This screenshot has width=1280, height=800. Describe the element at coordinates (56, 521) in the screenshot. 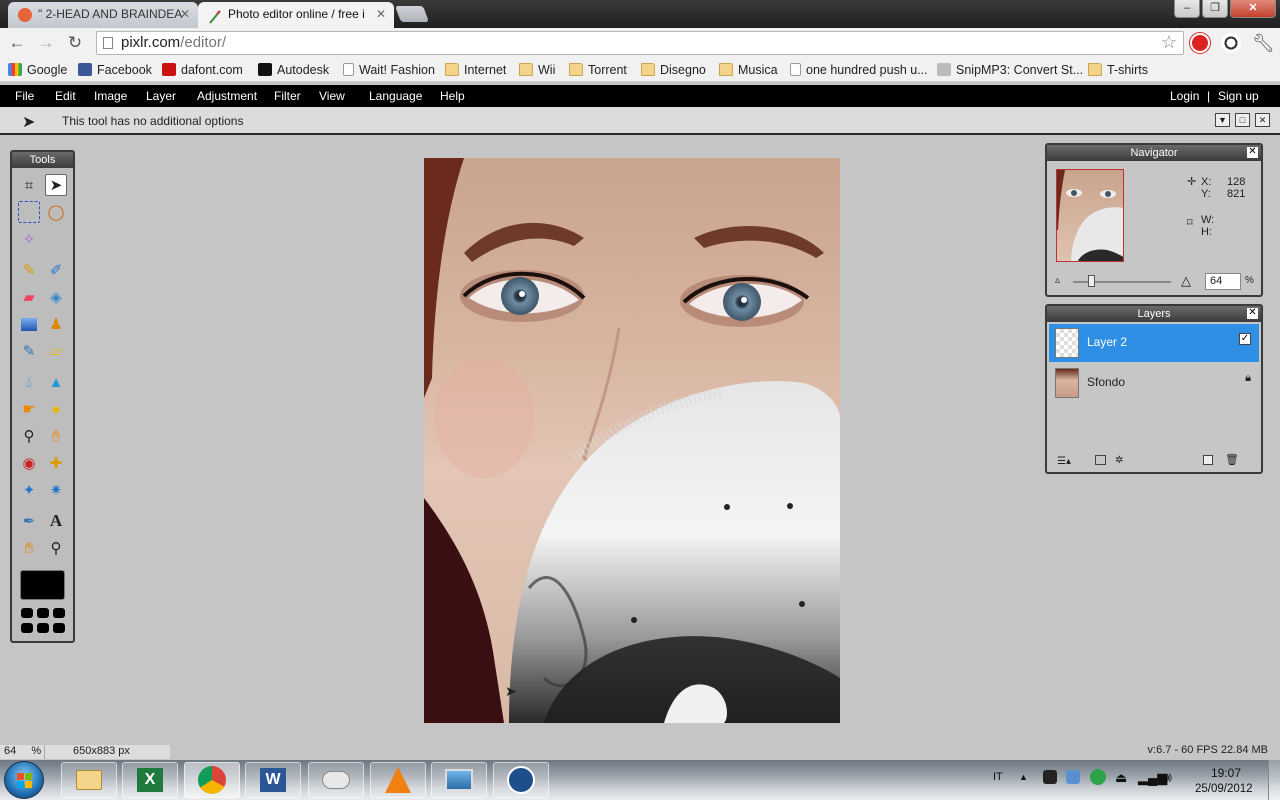

I see `text-tool-icon: A` at that location.